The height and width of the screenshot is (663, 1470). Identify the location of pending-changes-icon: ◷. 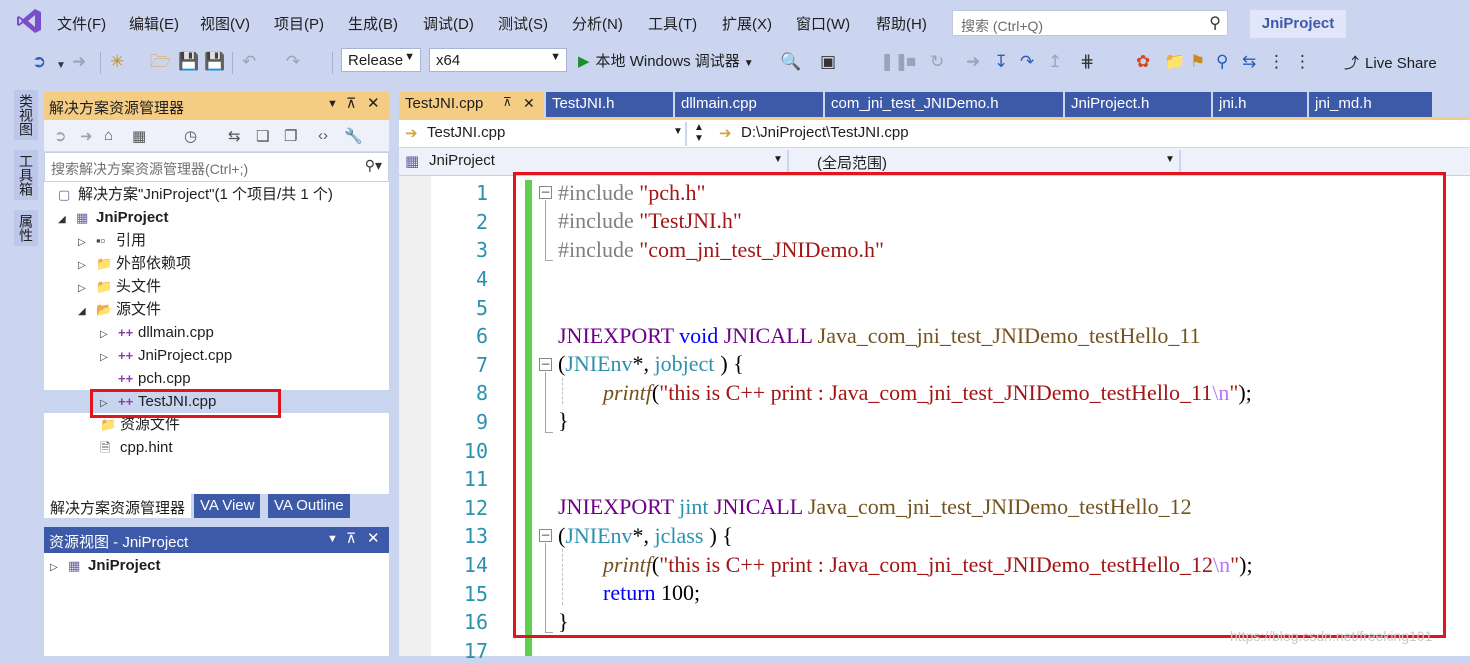
(190, 136).